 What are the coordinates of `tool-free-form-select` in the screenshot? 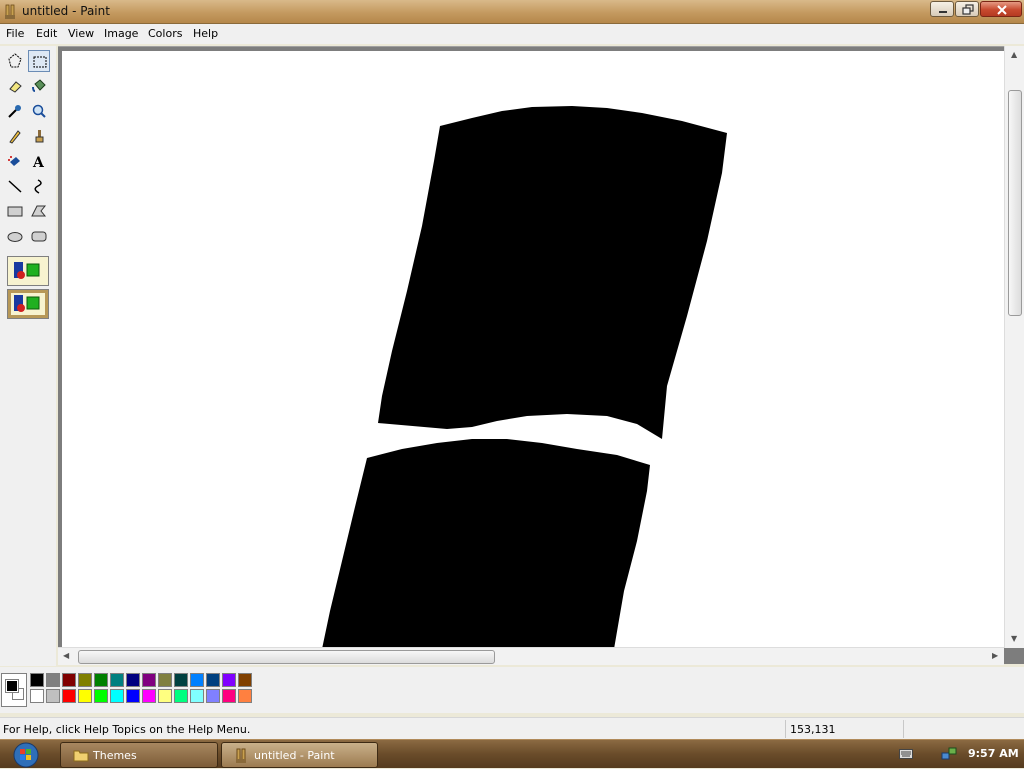 It's located at (15, 61).